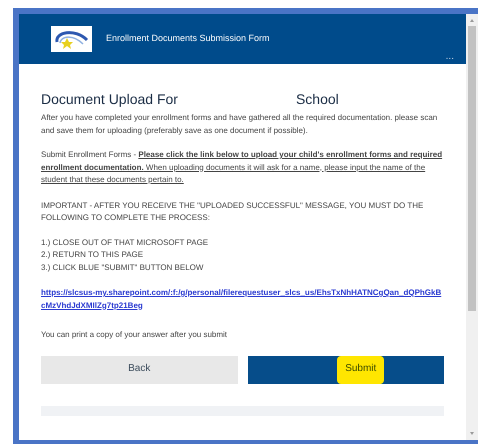 This screenshot has width=478, height=444. I want to click on page-heading: School, so click(317, 99).